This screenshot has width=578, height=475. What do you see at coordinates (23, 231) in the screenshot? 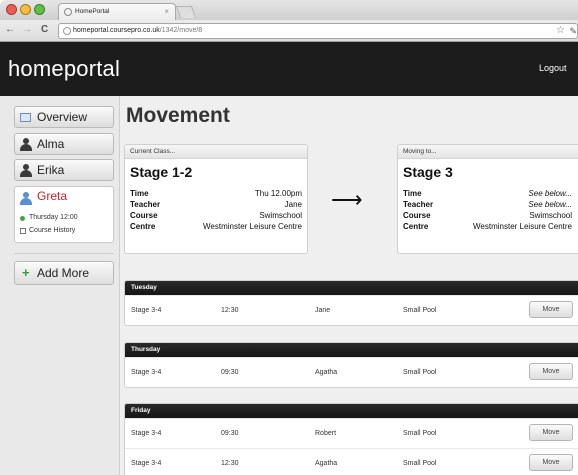
I see `calendar-icon` at bounding box center [23, 231].